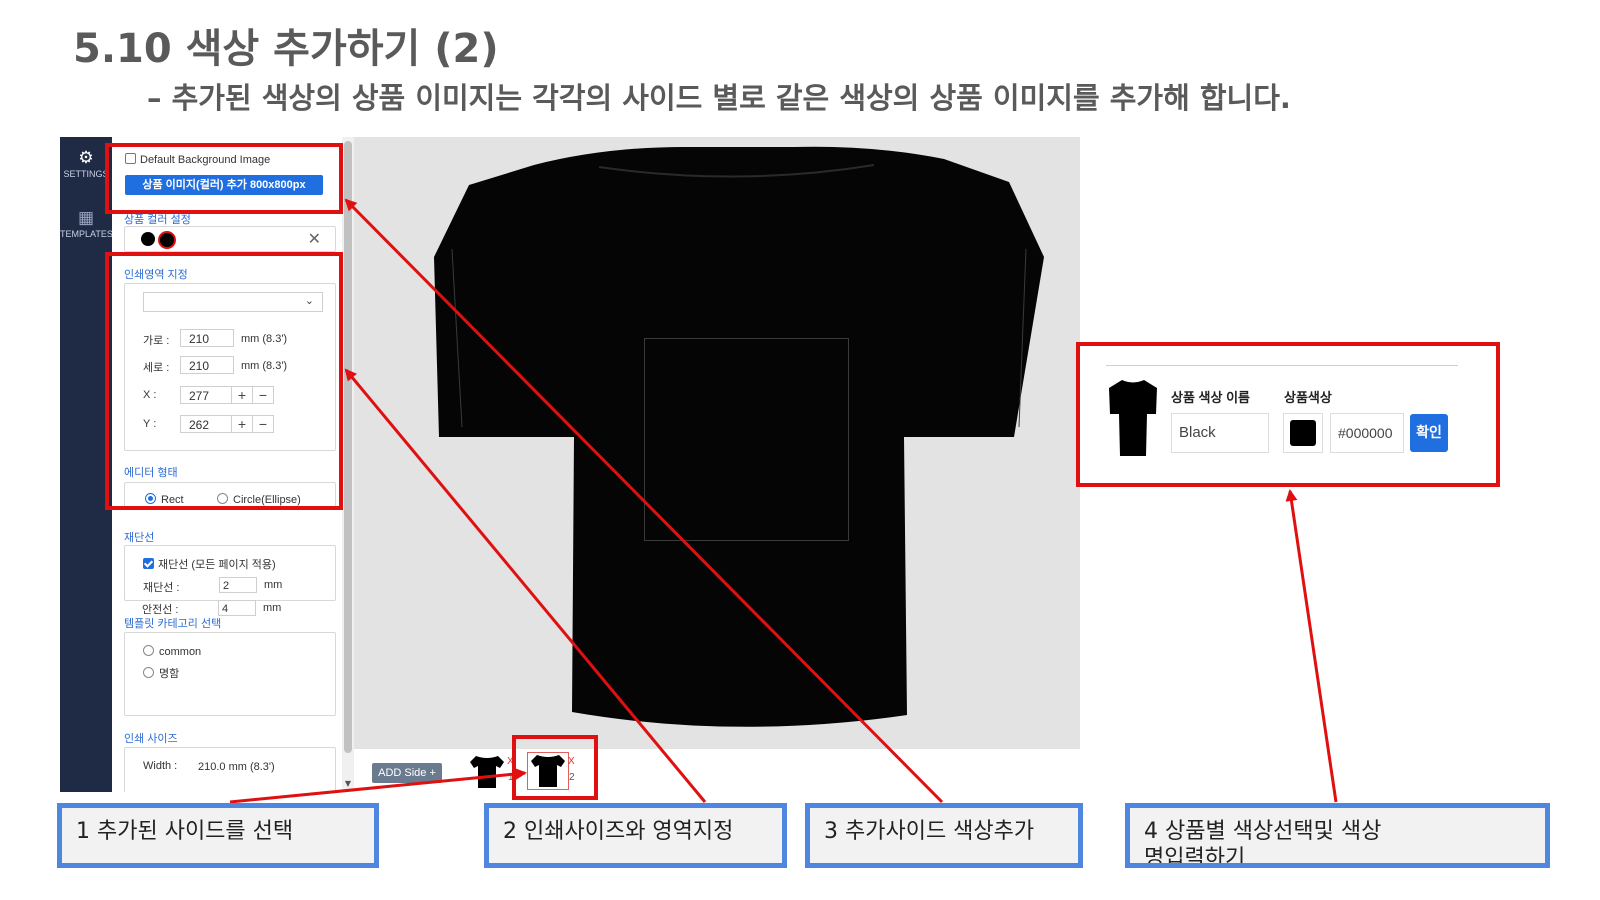 This screenshot has width=1600, height=900. I want to click on callout-4: 4 상품별 색상선택및 색상명입력하기, so click(1337, 835).